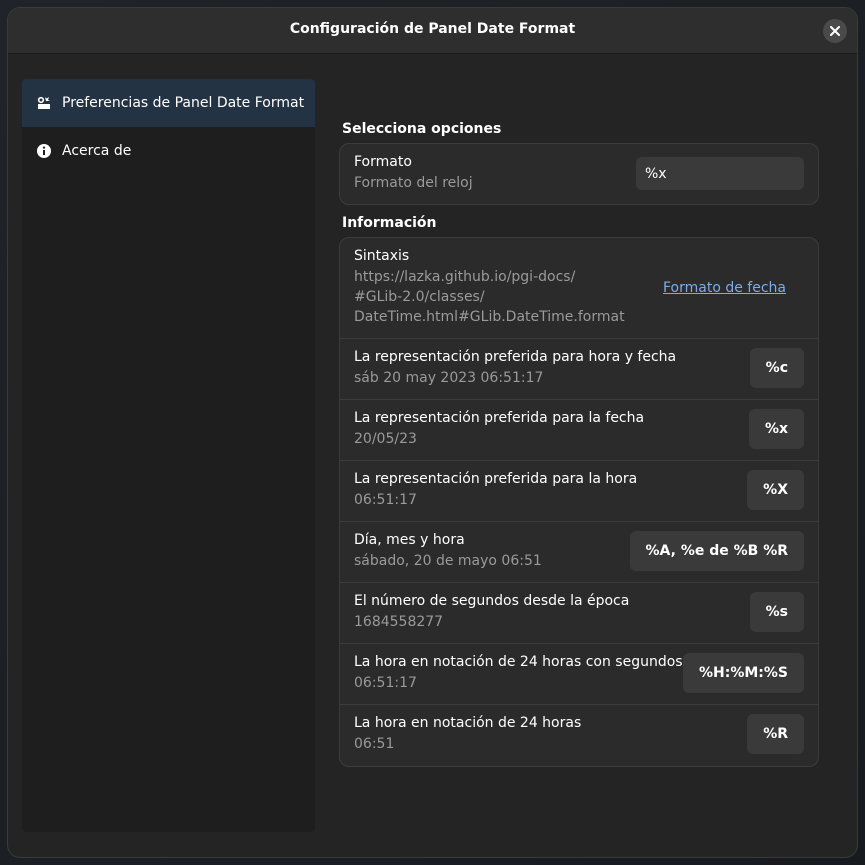 Image resolution: width=865 pixels, height=865 pixels. What do you see at coordinates (720, 173) in the screenshot?
I see `format-input: %x` at bounding box center [720, 173].